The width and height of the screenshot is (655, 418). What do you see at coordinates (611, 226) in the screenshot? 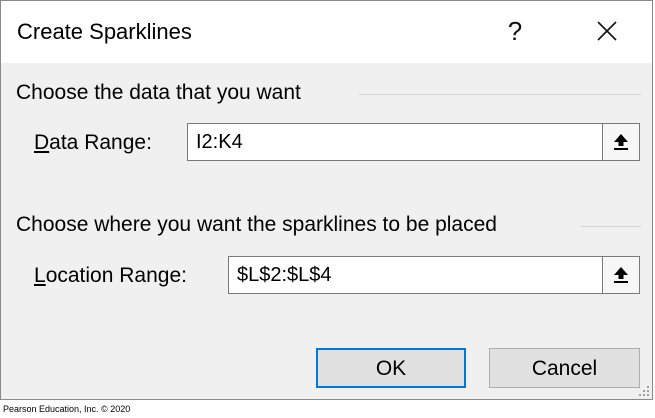
I see `location-section-divider` at bounding box center [611, 226].